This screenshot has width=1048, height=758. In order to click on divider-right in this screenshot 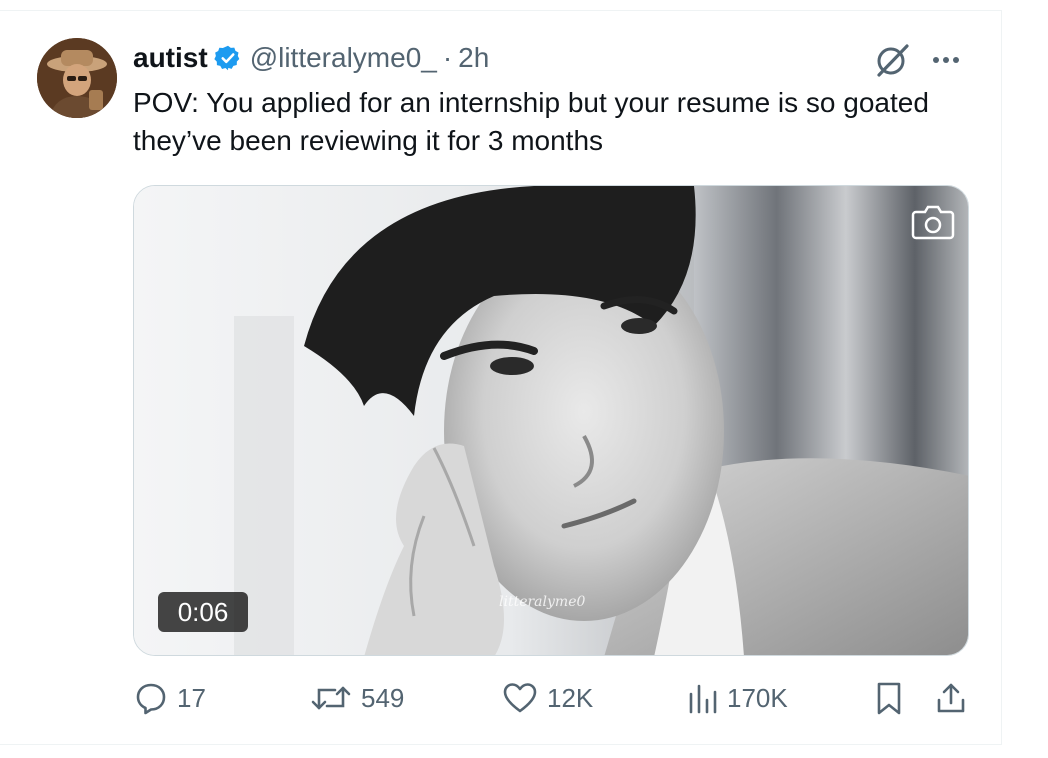, I will do `click(1001, 377)`.